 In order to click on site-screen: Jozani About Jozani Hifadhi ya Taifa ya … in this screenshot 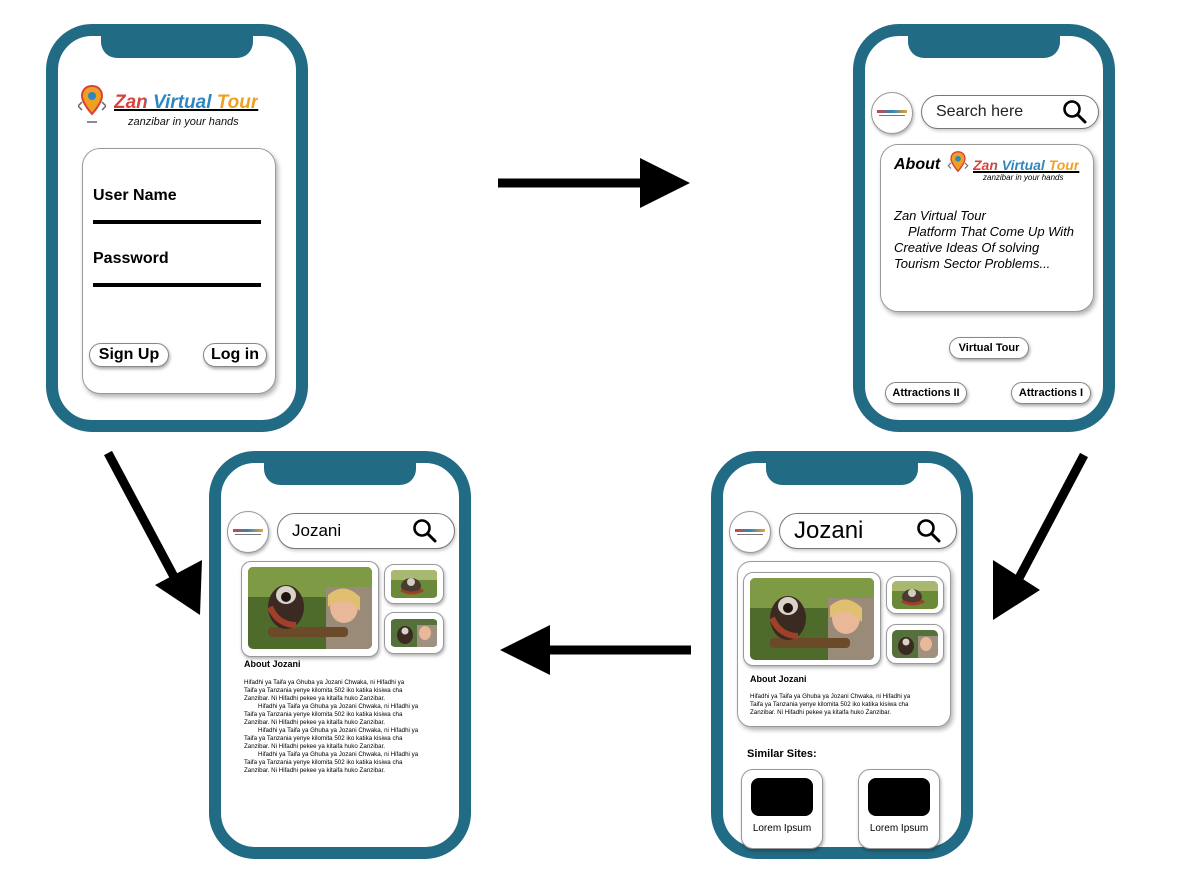, I will do `click(842, 655)`.